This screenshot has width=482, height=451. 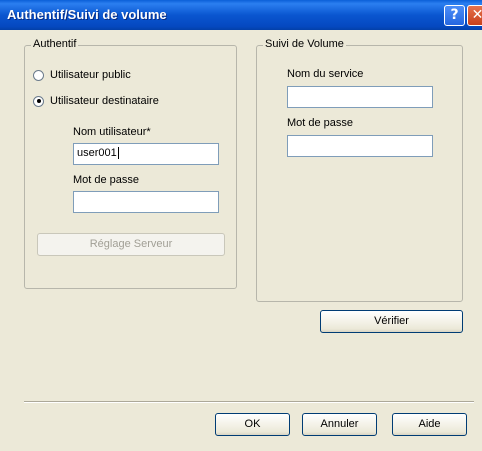 What do you see at coordinates (474, 15) in the screenshot?
I see `close-icon: ✕` at bounding box center [474, 15].